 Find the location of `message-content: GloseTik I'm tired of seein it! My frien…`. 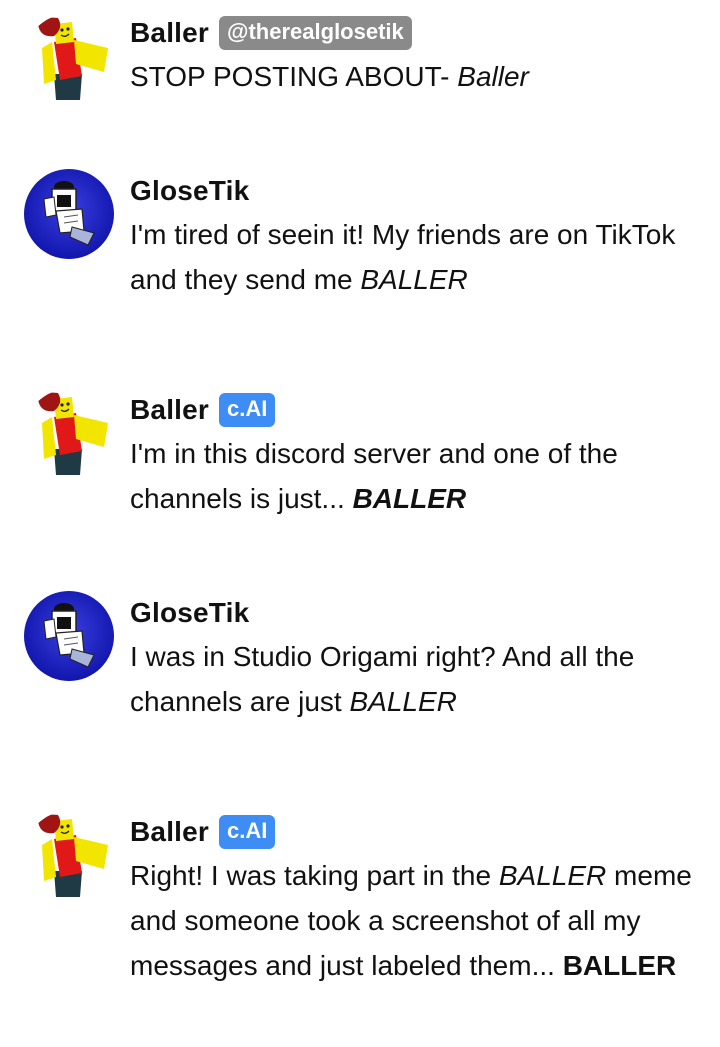

message-content: GloseTik I'm tired of seein it! My frien… is located at coordinates (415, 237).